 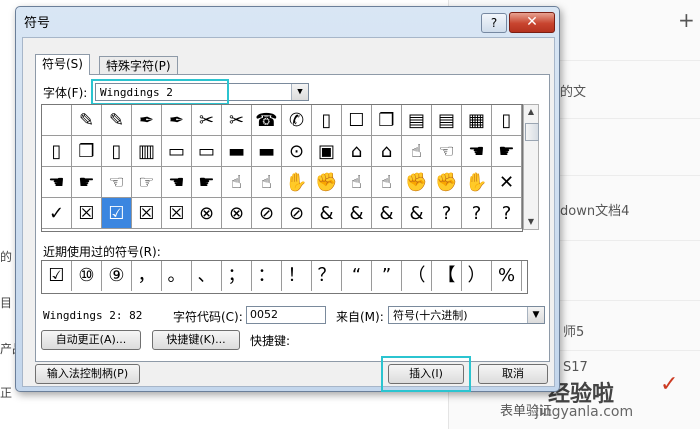 I want to click on recent-symbol-cell: ”, so click(x=387, y=276).